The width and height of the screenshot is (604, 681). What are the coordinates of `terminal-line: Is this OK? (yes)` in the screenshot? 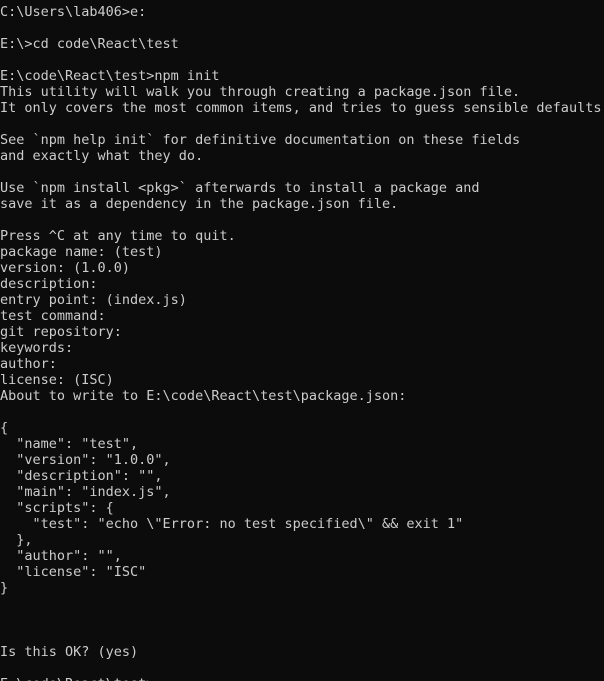 It's located at (69, 652).